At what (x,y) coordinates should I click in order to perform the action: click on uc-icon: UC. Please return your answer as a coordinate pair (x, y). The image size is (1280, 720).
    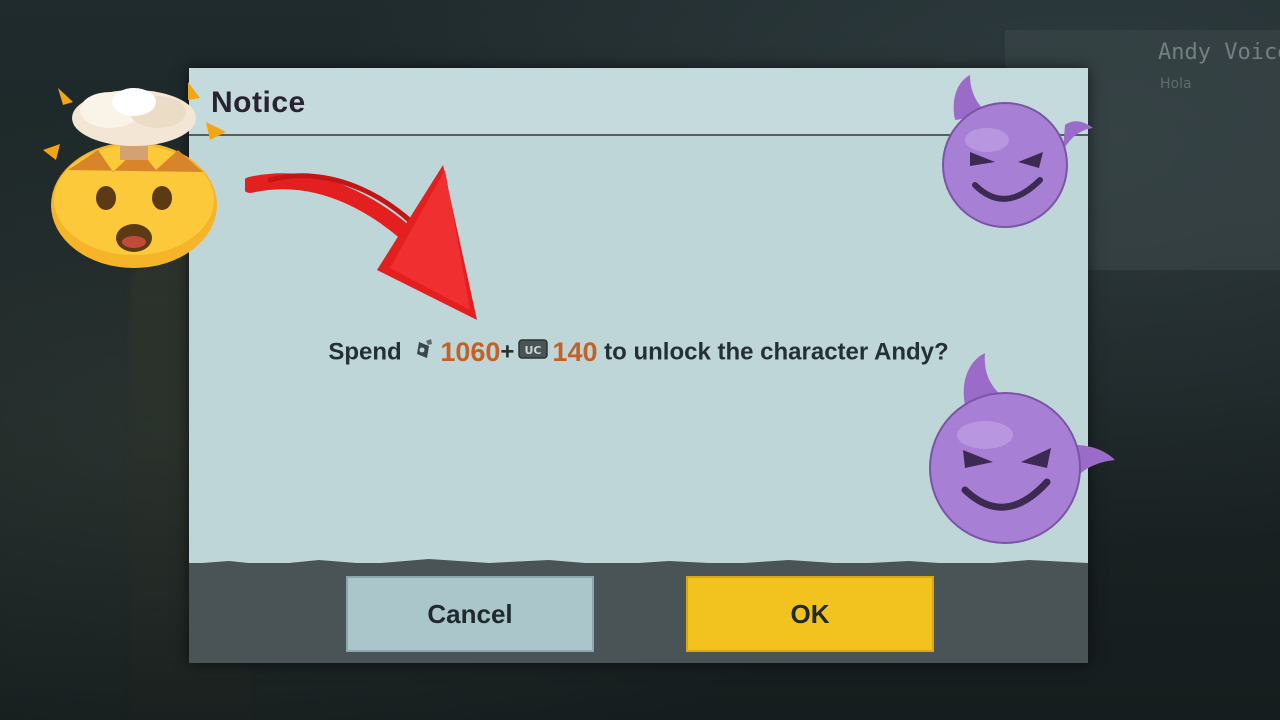
    Looking at the image, I should click on (533, 352).